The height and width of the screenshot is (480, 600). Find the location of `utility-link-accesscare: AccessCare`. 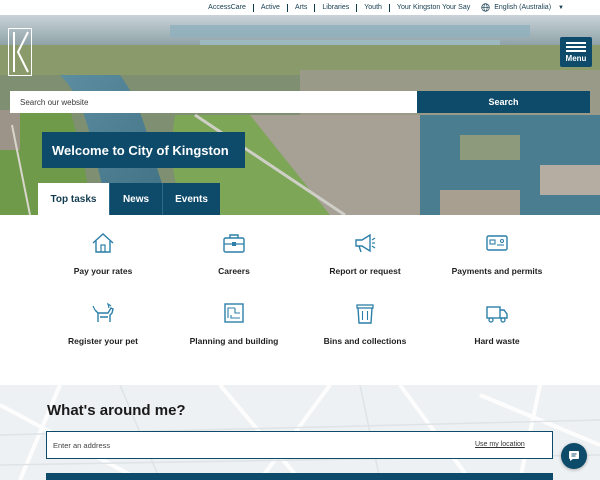

utility-link-accesscare: AccessCare is located at coordinates (227, 7).